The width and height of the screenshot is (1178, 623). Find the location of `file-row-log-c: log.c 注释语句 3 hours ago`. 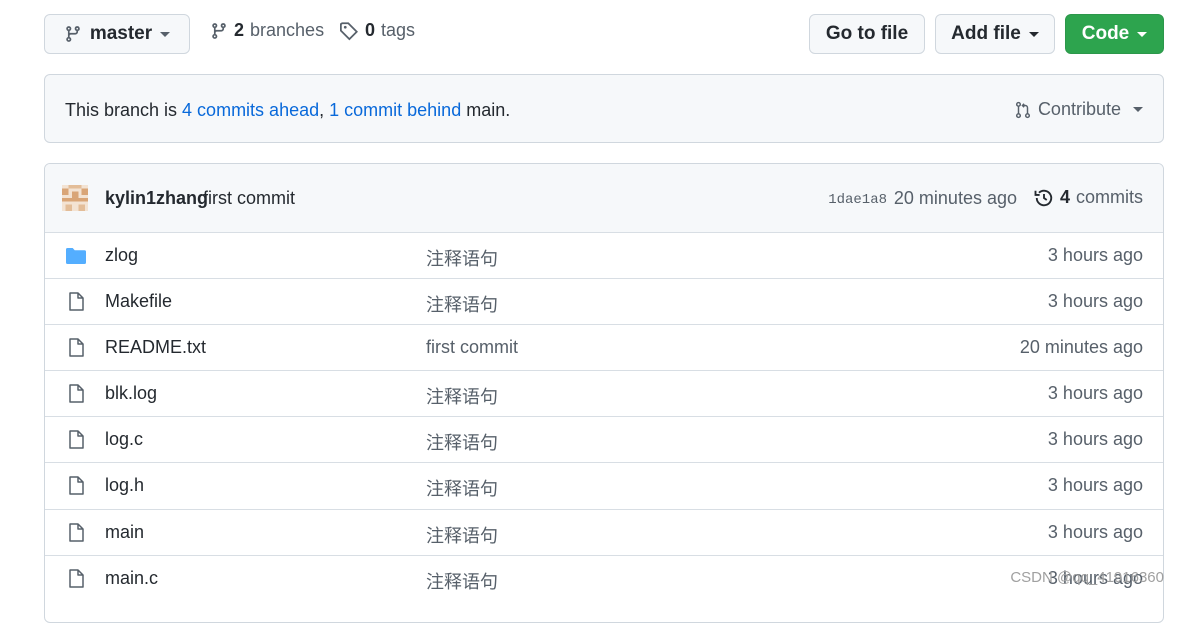

file-row-log-c: log.c 注释语句 3 hours ago is located at coordinates (604, 439).